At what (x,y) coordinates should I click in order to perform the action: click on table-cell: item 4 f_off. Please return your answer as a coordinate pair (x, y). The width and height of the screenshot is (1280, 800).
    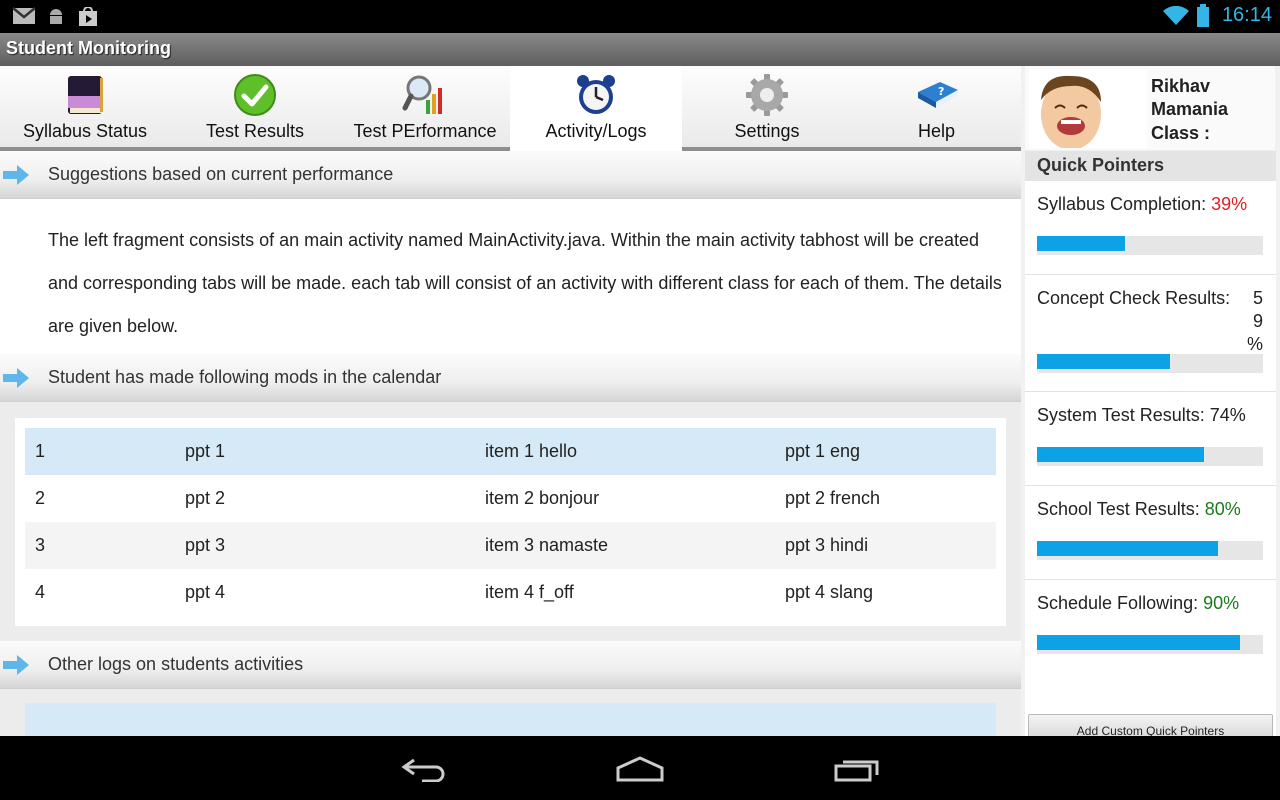
    Looking at the image, I should click on (529, 592).